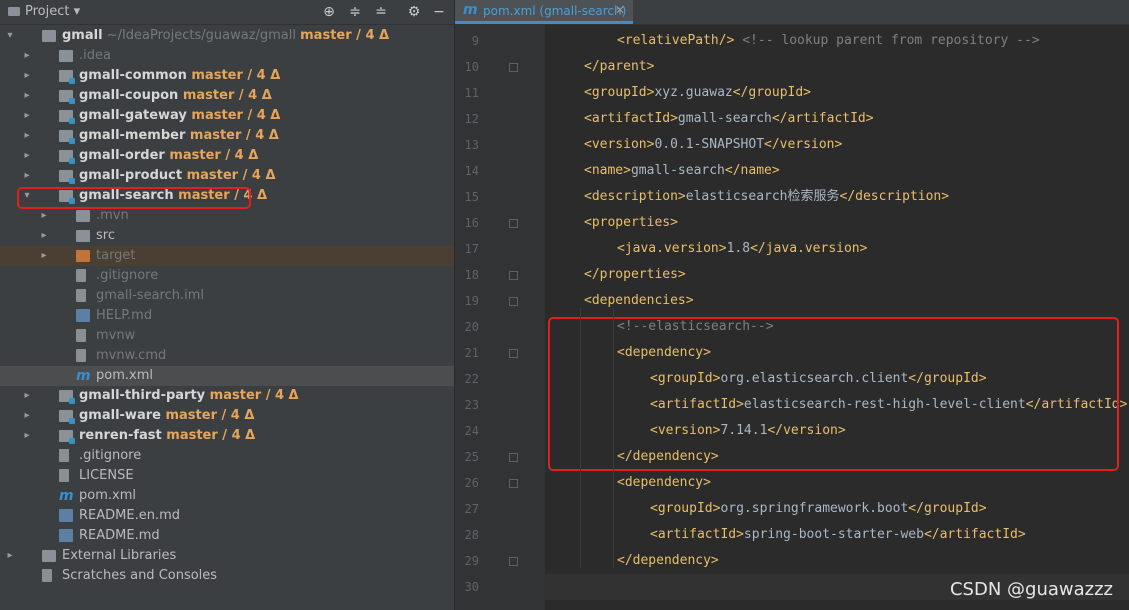 The width and height of the screenshot is (1129, 610). I want to click on tree-item-text: mvnw.cmd, so click(131, 356).